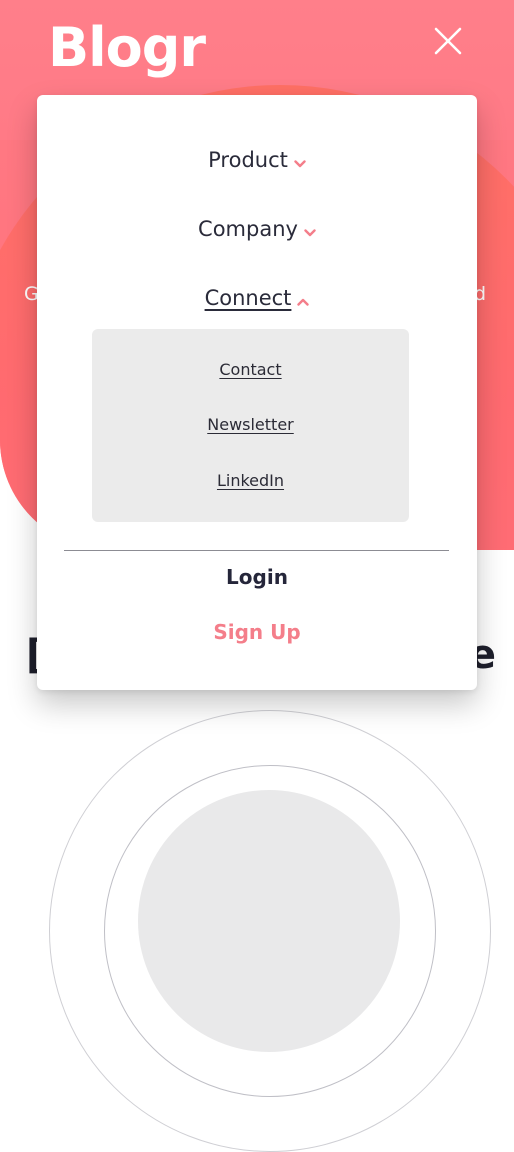 The image size is (514, 1152). I want to click on signup-button: Sign Up, so click(257, 632).